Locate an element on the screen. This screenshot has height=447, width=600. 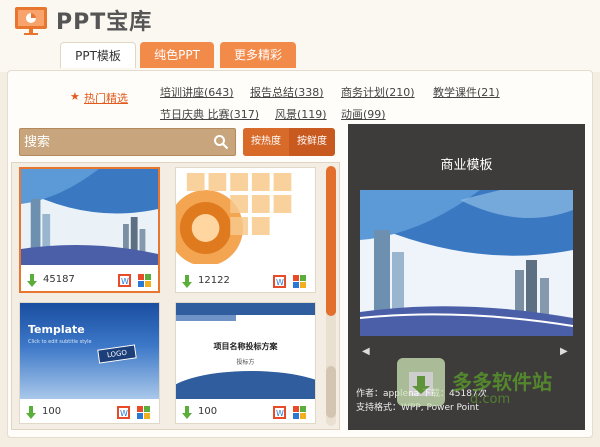
tab-solid-ppt: 纯色PPT is located at coordinates (177, 55).